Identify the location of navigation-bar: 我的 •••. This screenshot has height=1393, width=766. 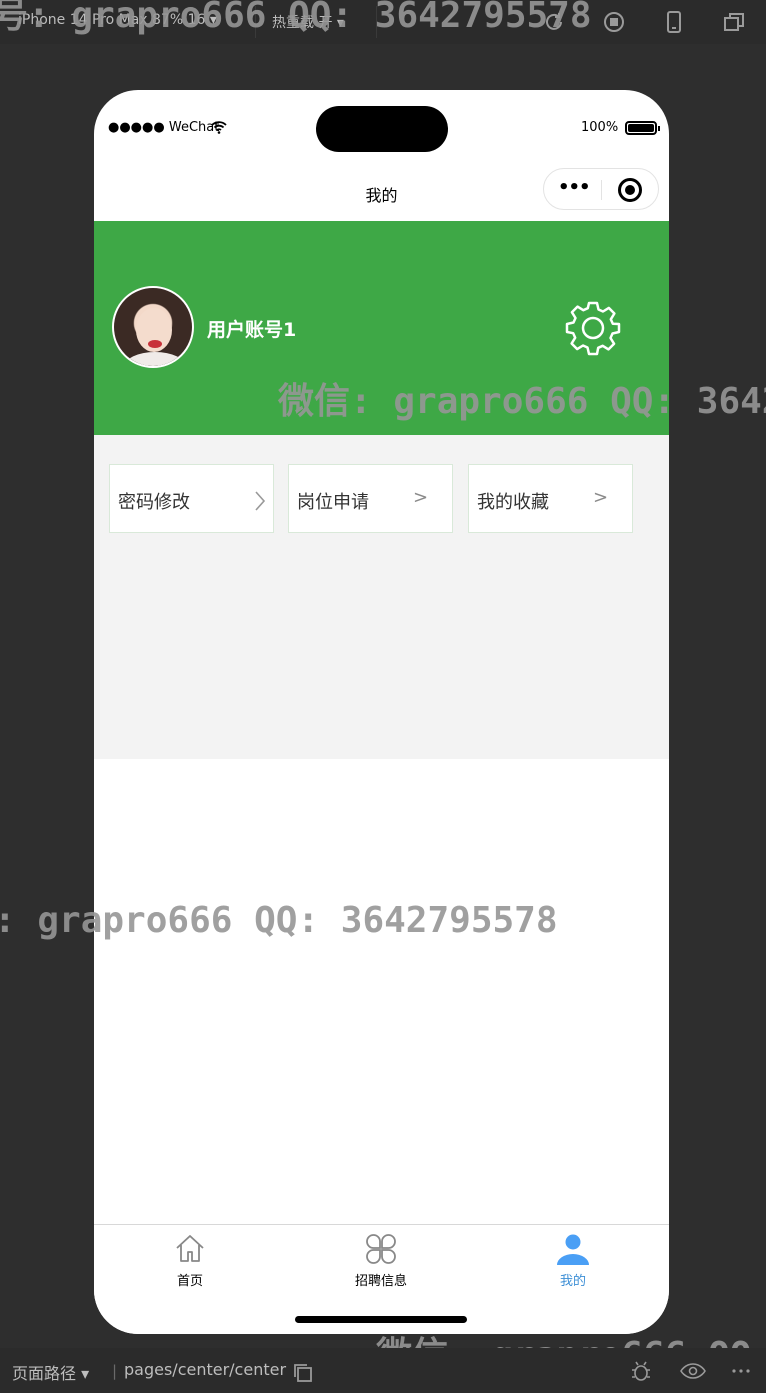
(381, 190).